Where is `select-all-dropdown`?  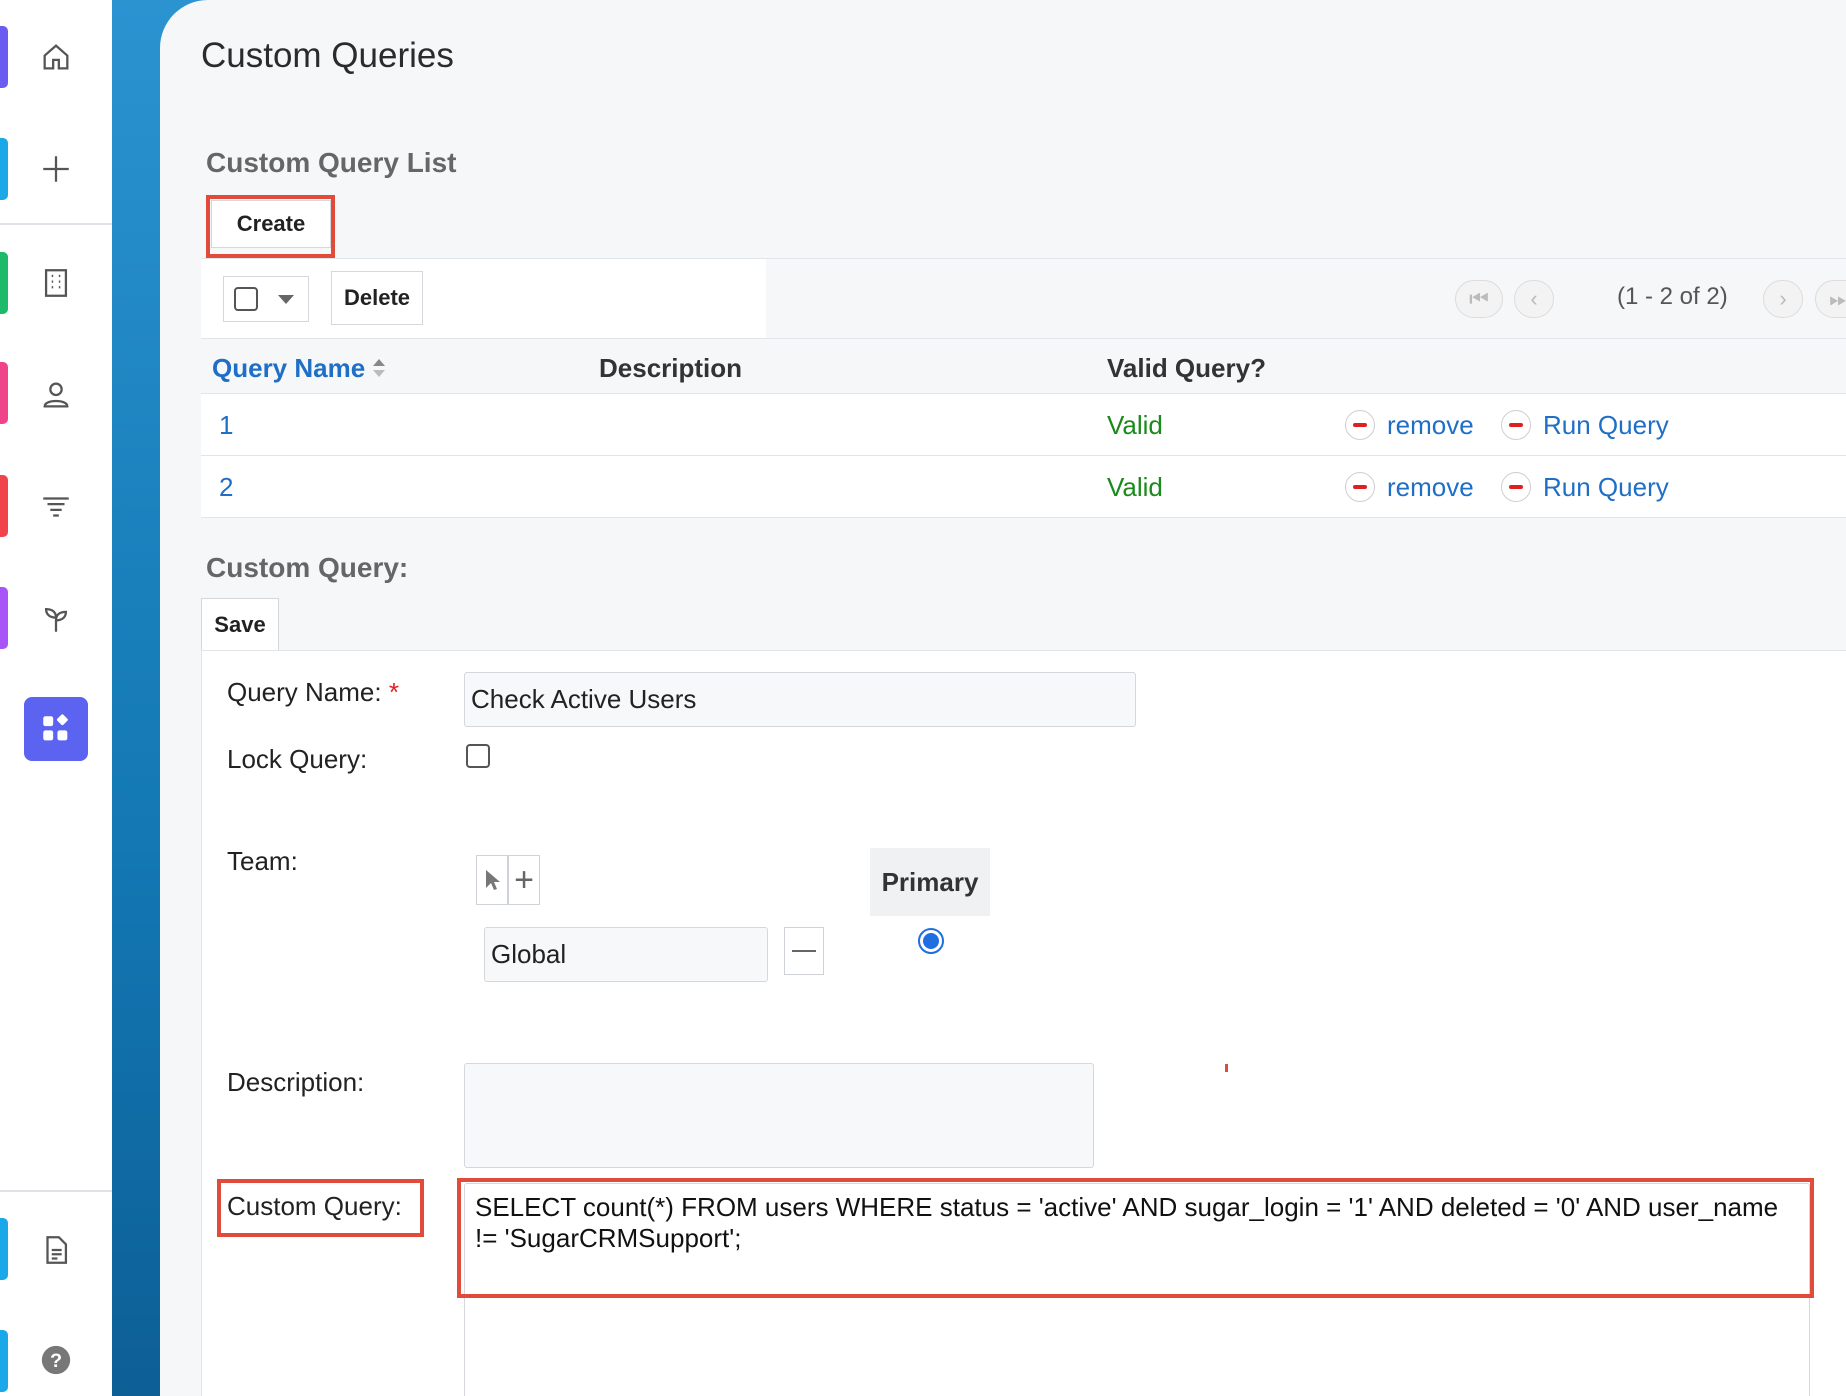
select-all-dropdown is located at coordinates (266, 299).